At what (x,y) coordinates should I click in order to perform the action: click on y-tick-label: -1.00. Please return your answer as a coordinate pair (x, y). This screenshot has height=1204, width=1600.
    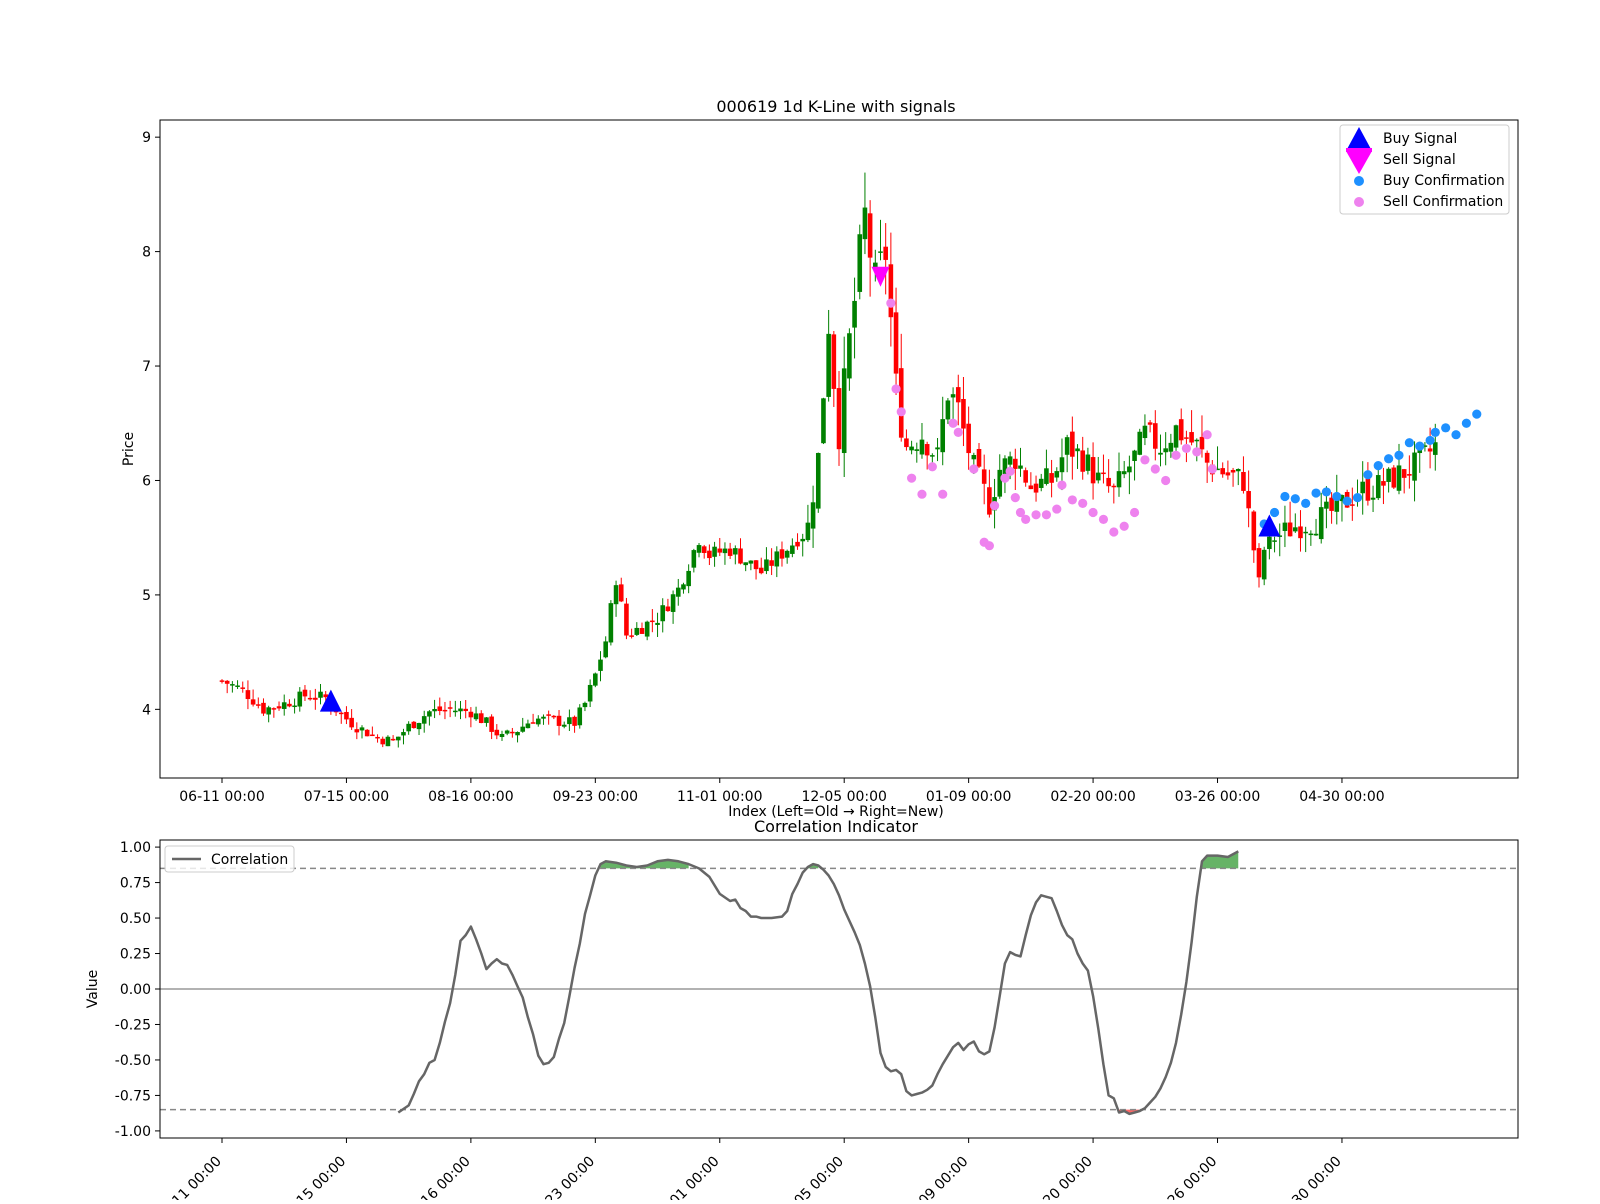
    Looking at the image, I should click on (133, 1132).